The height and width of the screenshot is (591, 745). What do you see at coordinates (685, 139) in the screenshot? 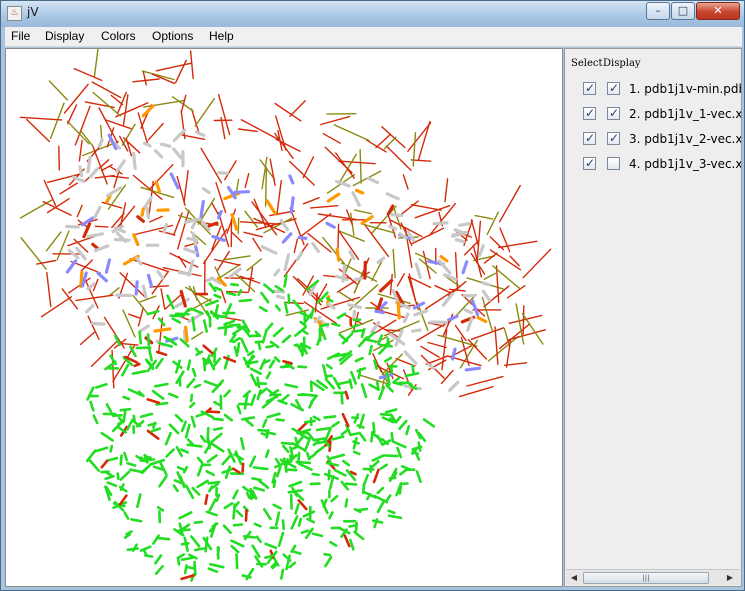
I see `structure-label: 3. pdb1j1v_2-vec.xr` at bounding box center [685, 139].